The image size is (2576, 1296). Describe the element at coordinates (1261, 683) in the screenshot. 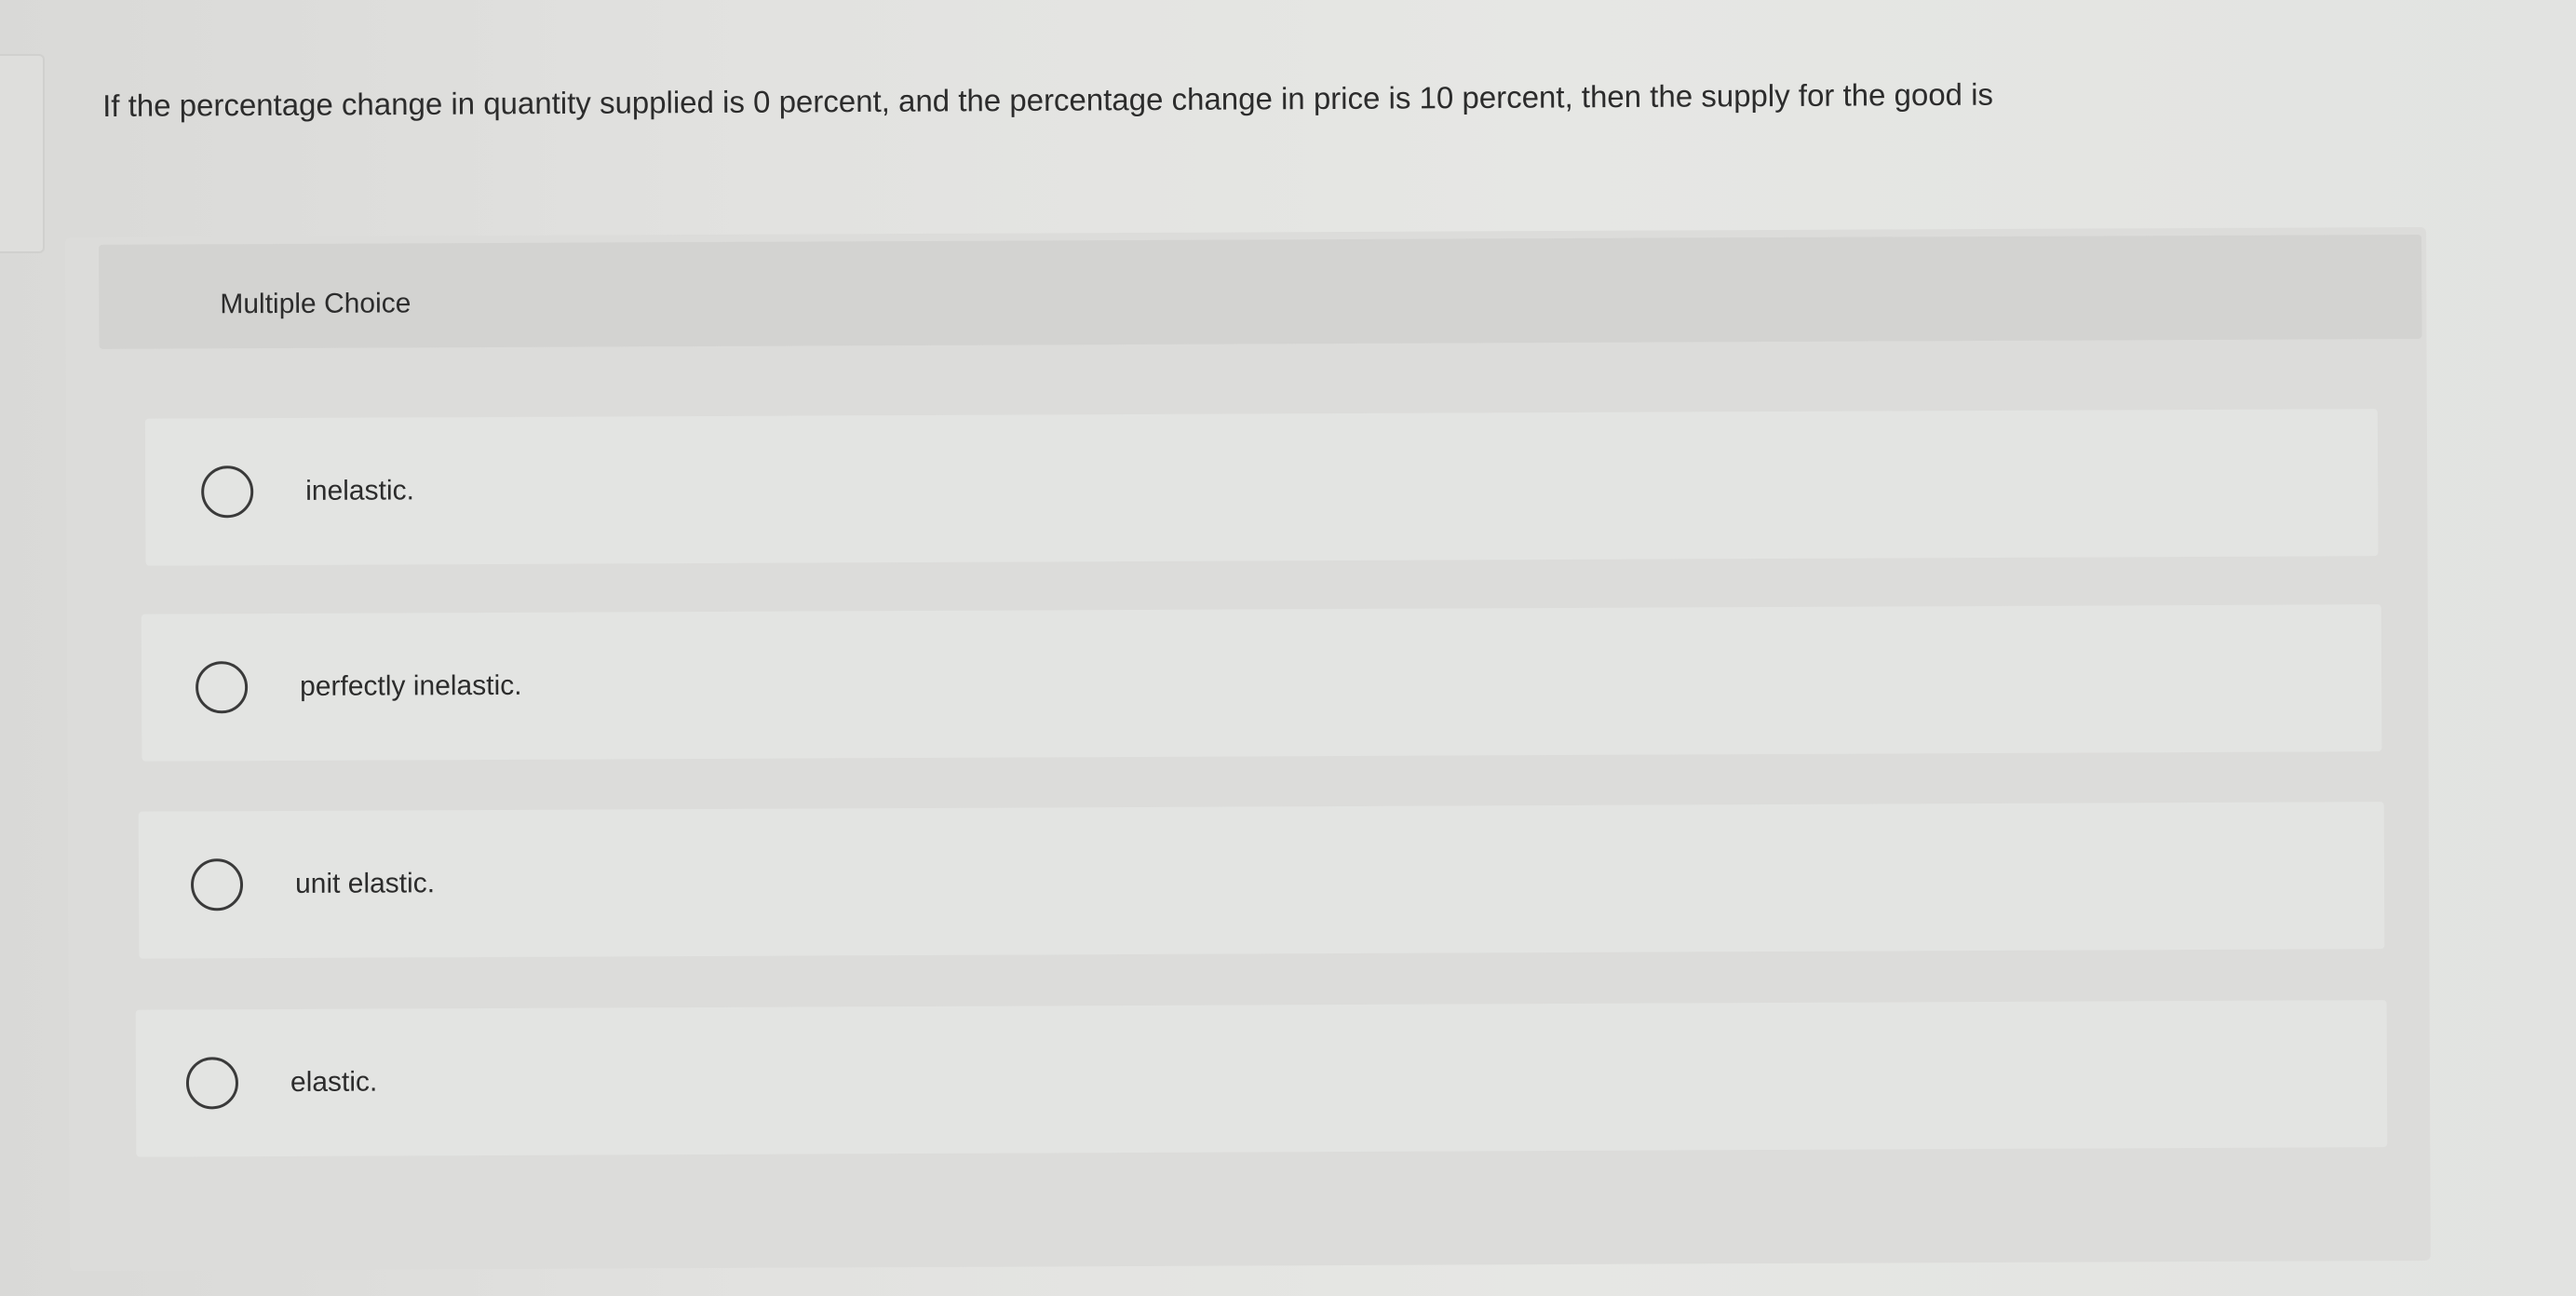

I see `choice-option-perfectly-inelastic: perfectly inelastic.` at that location.